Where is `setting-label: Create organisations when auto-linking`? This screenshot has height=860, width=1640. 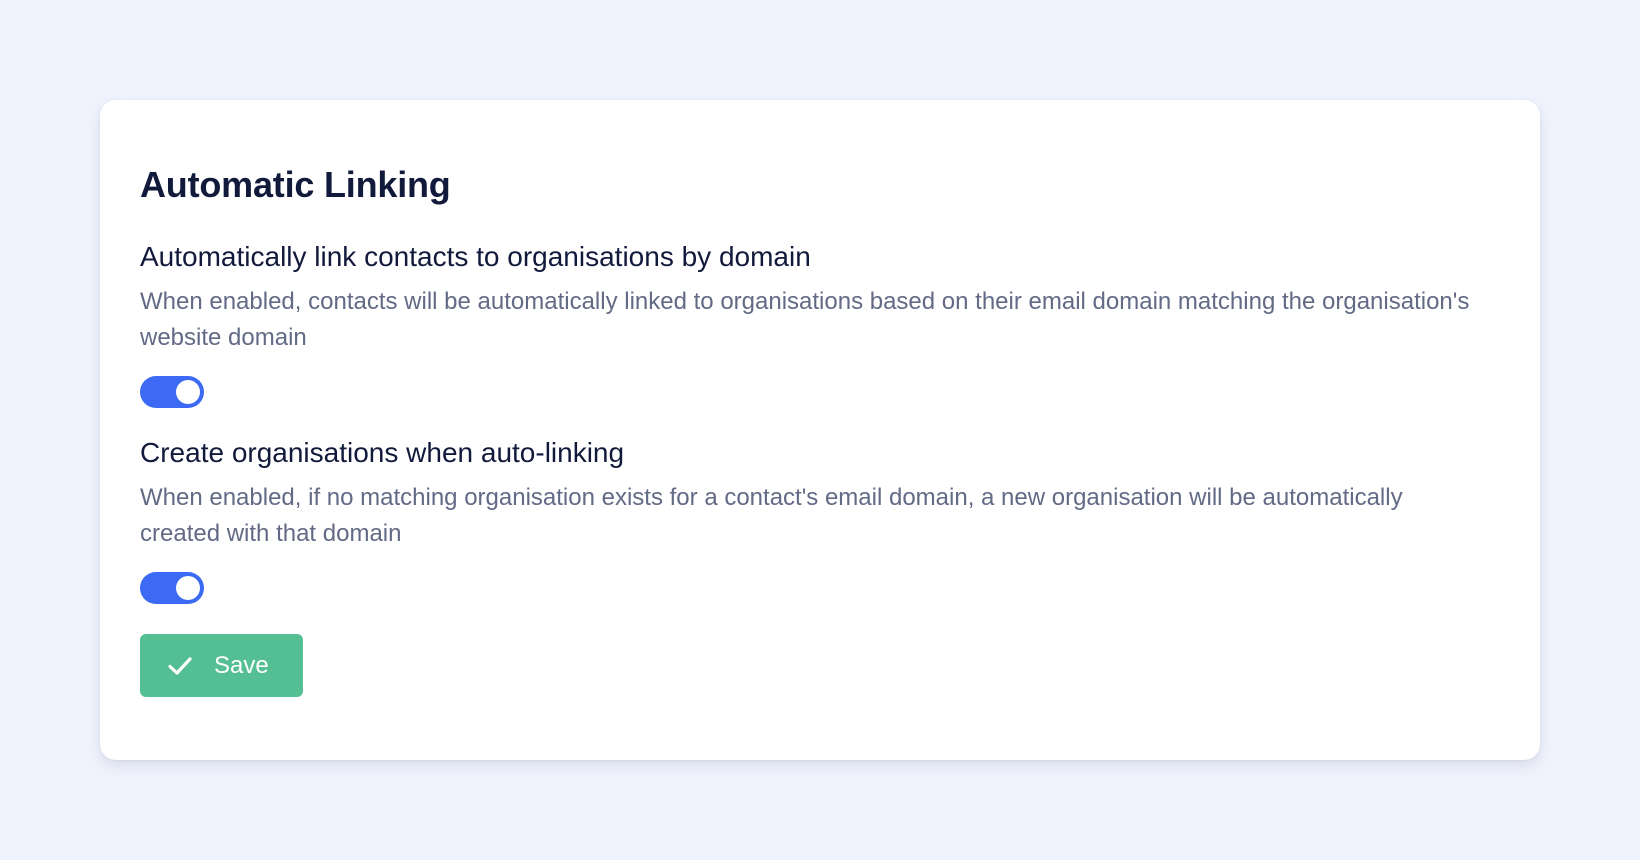 setting-label: Create organisations when auto-linking is located at coordinates (382, 452).